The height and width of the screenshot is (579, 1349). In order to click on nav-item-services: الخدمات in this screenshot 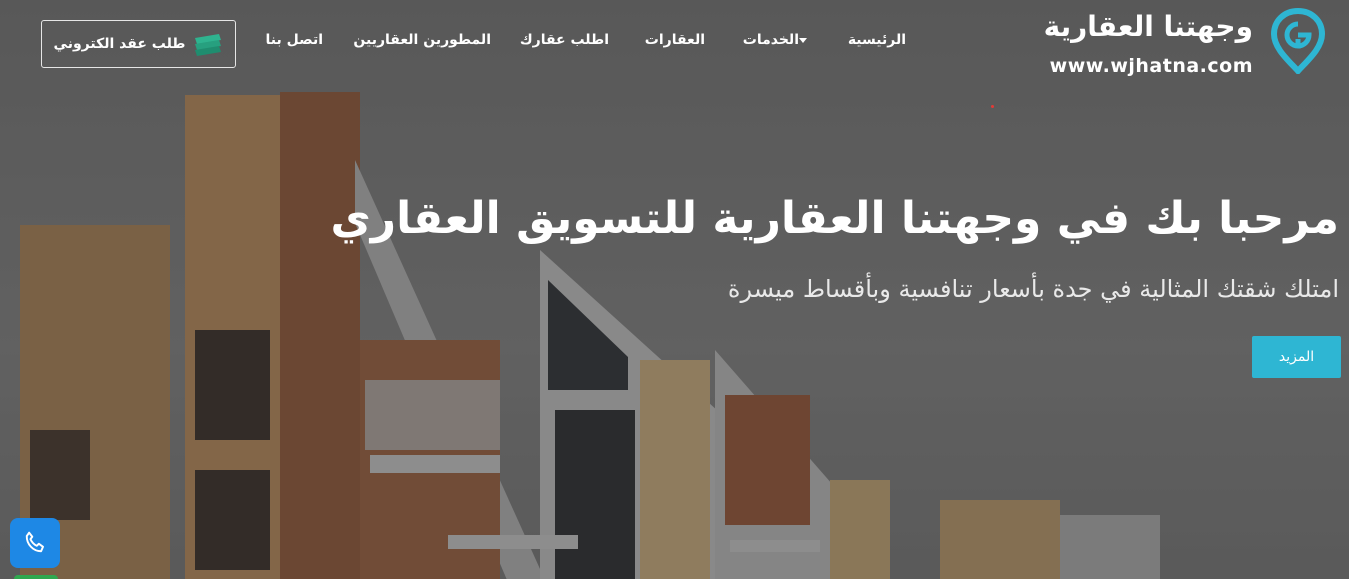, I will do `click(779, 40)`.